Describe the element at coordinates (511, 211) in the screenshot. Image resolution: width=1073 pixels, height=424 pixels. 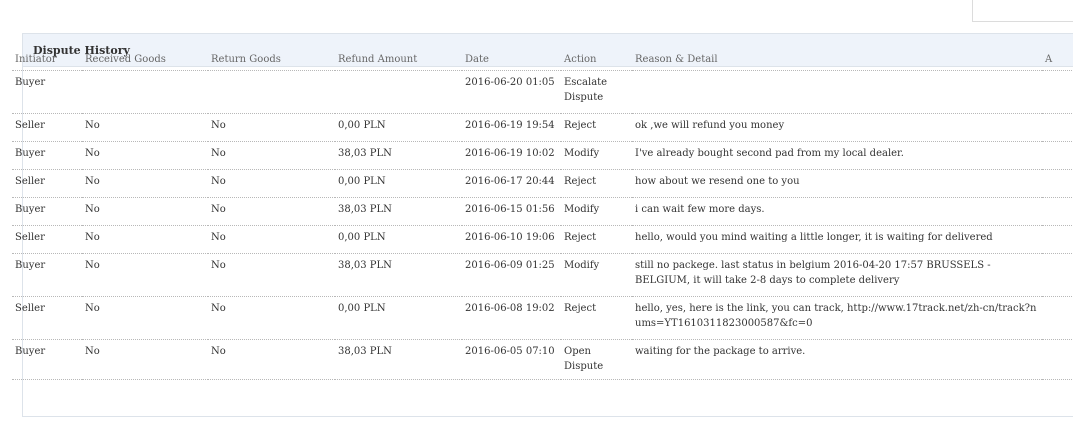
I see `cell-date: 2016-06-15 01:56` at that location.